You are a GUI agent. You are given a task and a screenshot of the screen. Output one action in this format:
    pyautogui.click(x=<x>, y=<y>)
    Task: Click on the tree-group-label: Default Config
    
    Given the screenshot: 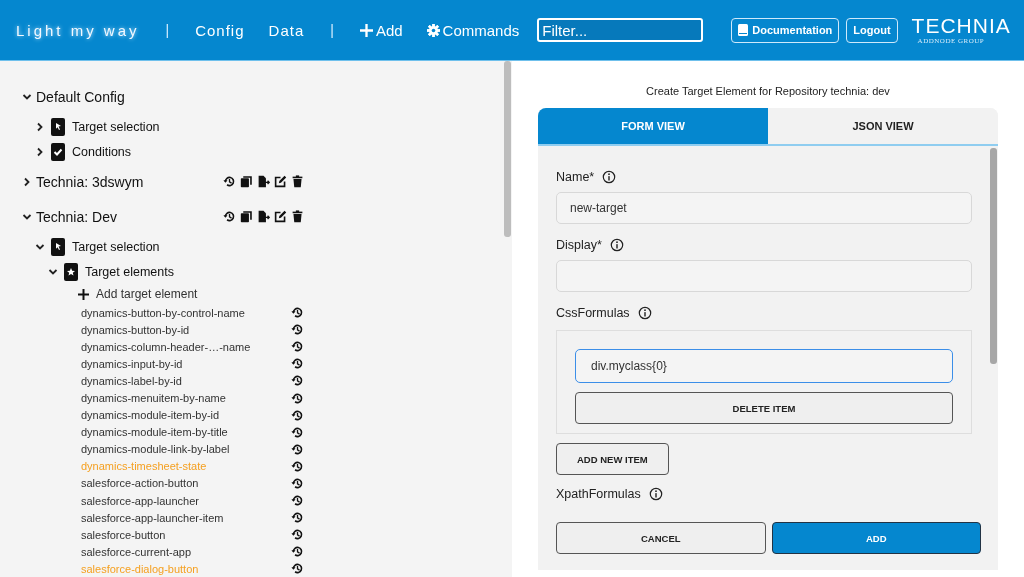 What is the action you would take?
    pyautogui.click(x=80, y=96)
    